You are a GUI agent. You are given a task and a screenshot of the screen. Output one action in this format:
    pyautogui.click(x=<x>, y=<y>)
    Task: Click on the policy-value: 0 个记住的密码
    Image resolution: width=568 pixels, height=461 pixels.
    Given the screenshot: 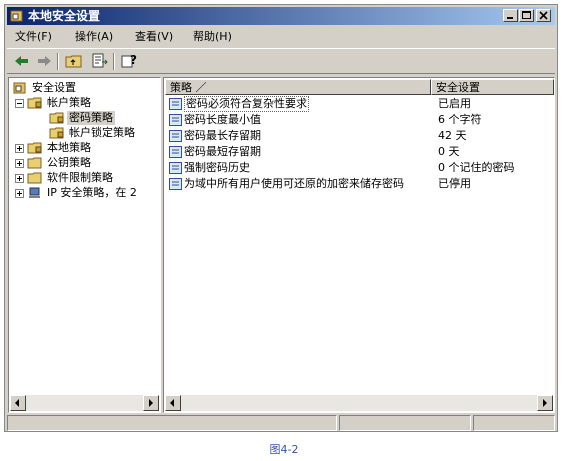 What is the action you would take?
    pyautogui.click(x=476, y=167)
    